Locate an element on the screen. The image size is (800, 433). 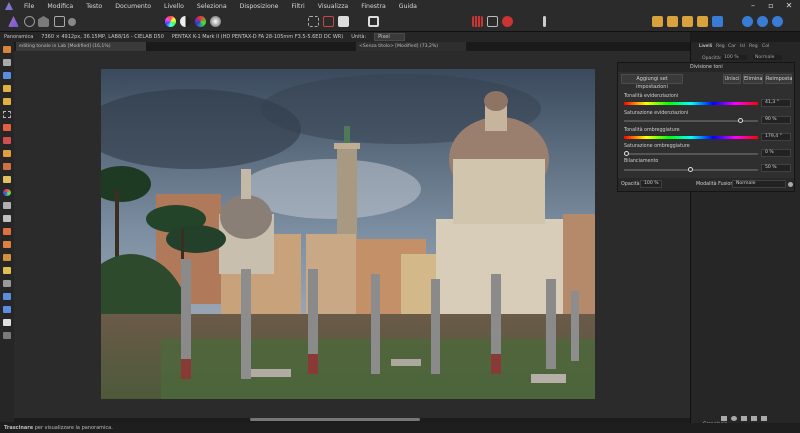
highlight-saturation-value: 90 % is located at coordinates (776, 120).